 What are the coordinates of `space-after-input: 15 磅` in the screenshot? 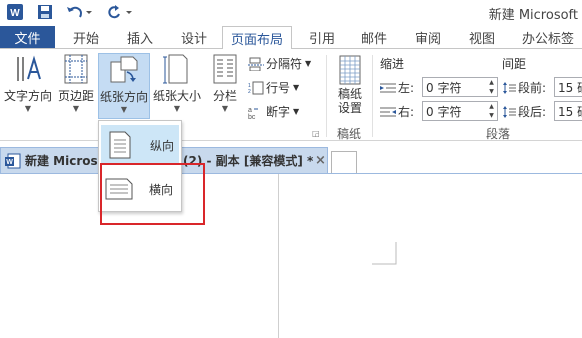 It's located at (568, 111).